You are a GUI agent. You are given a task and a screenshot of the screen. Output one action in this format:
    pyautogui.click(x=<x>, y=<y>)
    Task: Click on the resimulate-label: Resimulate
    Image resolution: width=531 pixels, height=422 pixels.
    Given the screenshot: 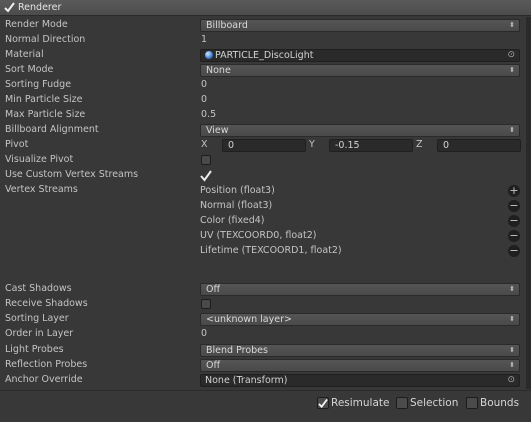 What is the action you would take?
    pyautogui.click(x=360, y=403)
    